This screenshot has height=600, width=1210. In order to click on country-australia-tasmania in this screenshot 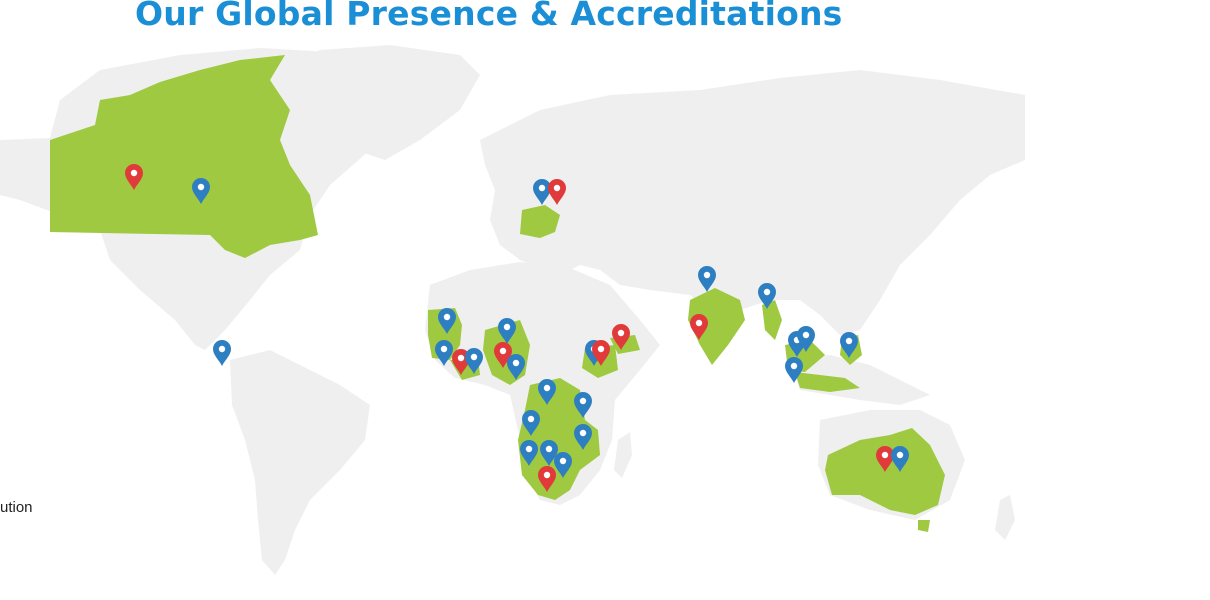, I will do `click(924, 526)`.